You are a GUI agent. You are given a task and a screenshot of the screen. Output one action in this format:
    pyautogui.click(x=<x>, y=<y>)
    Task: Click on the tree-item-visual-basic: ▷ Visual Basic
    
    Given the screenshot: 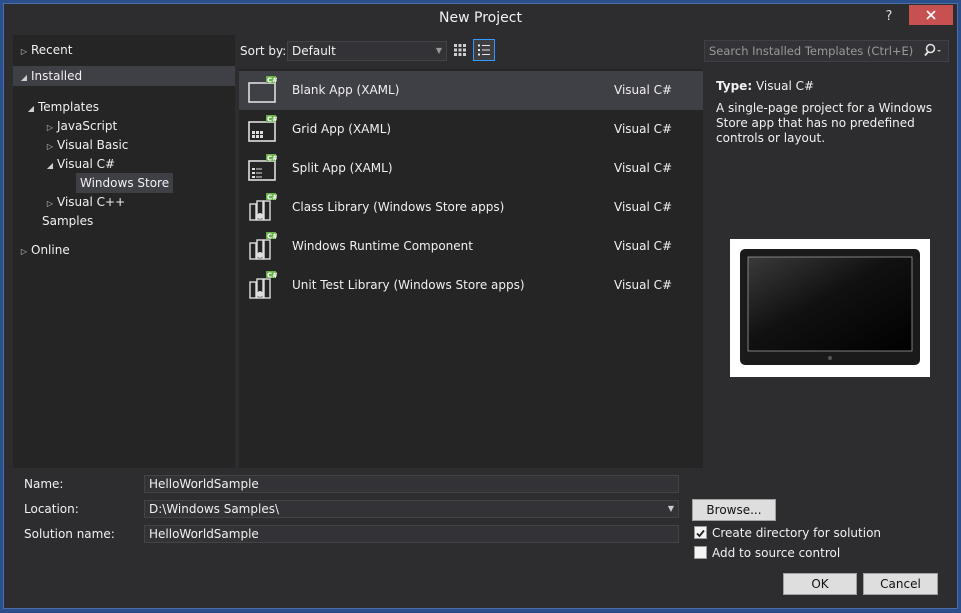 What is the action you would take?
    pyautogui.click(x=86, y=145)
    